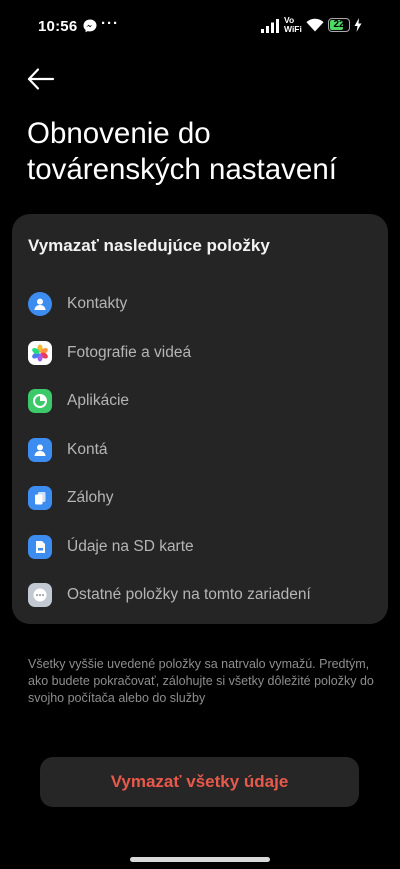  Describe the element at coordinates (358, 25) in the screenshot. I see `charging-bolt-icon` at that location.